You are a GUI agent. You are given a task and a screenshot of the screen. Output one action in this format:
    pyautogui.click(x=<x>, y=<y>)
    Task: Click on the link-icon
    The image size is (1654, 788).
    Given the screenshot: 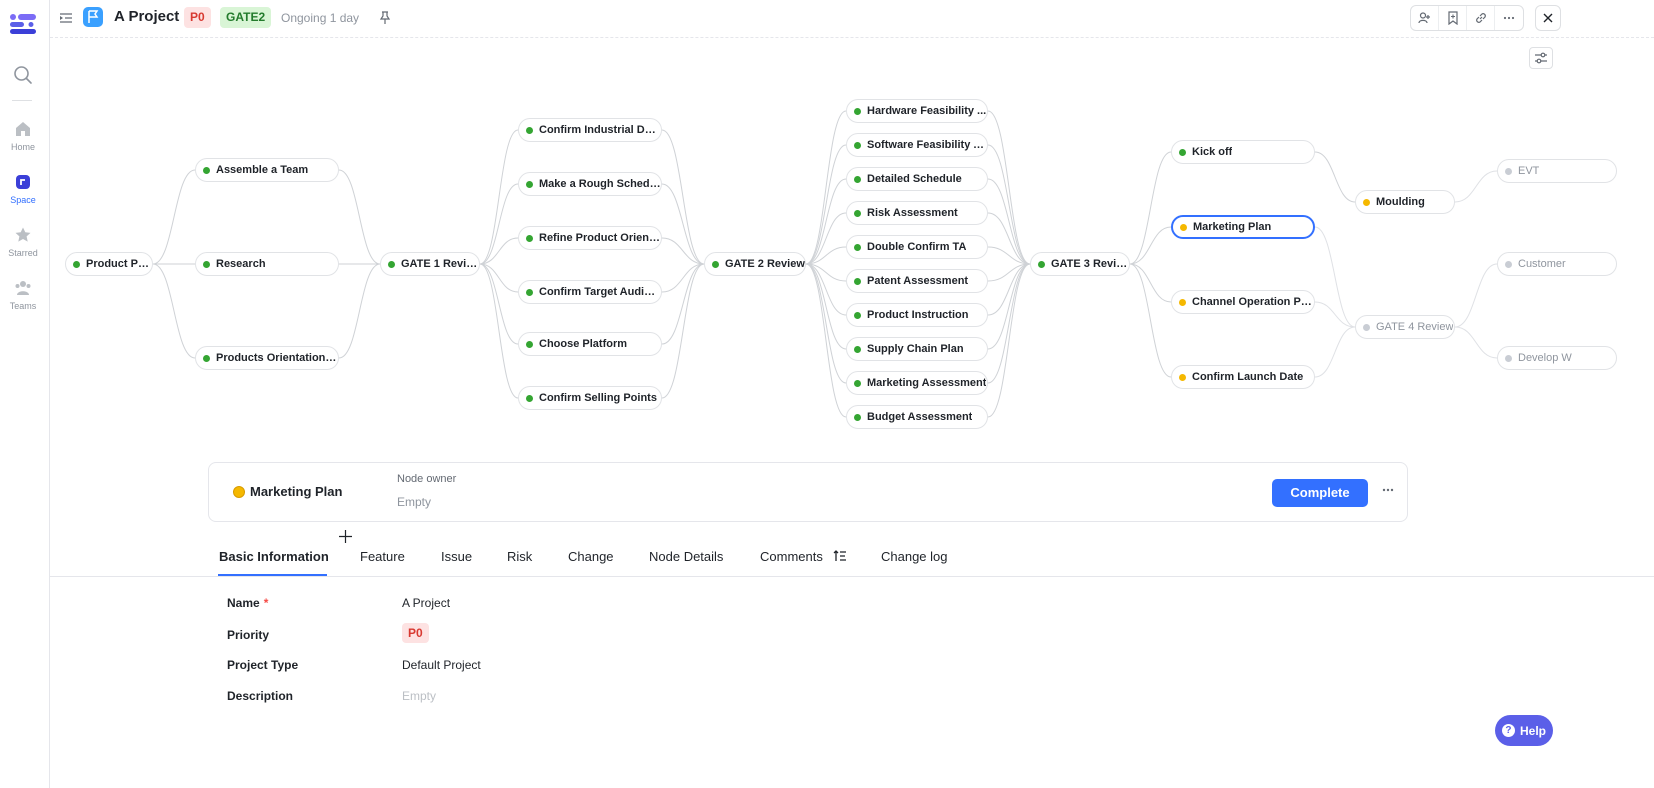 What is the action you would take?
    pyautogui.click(x=1480, y=18)
    